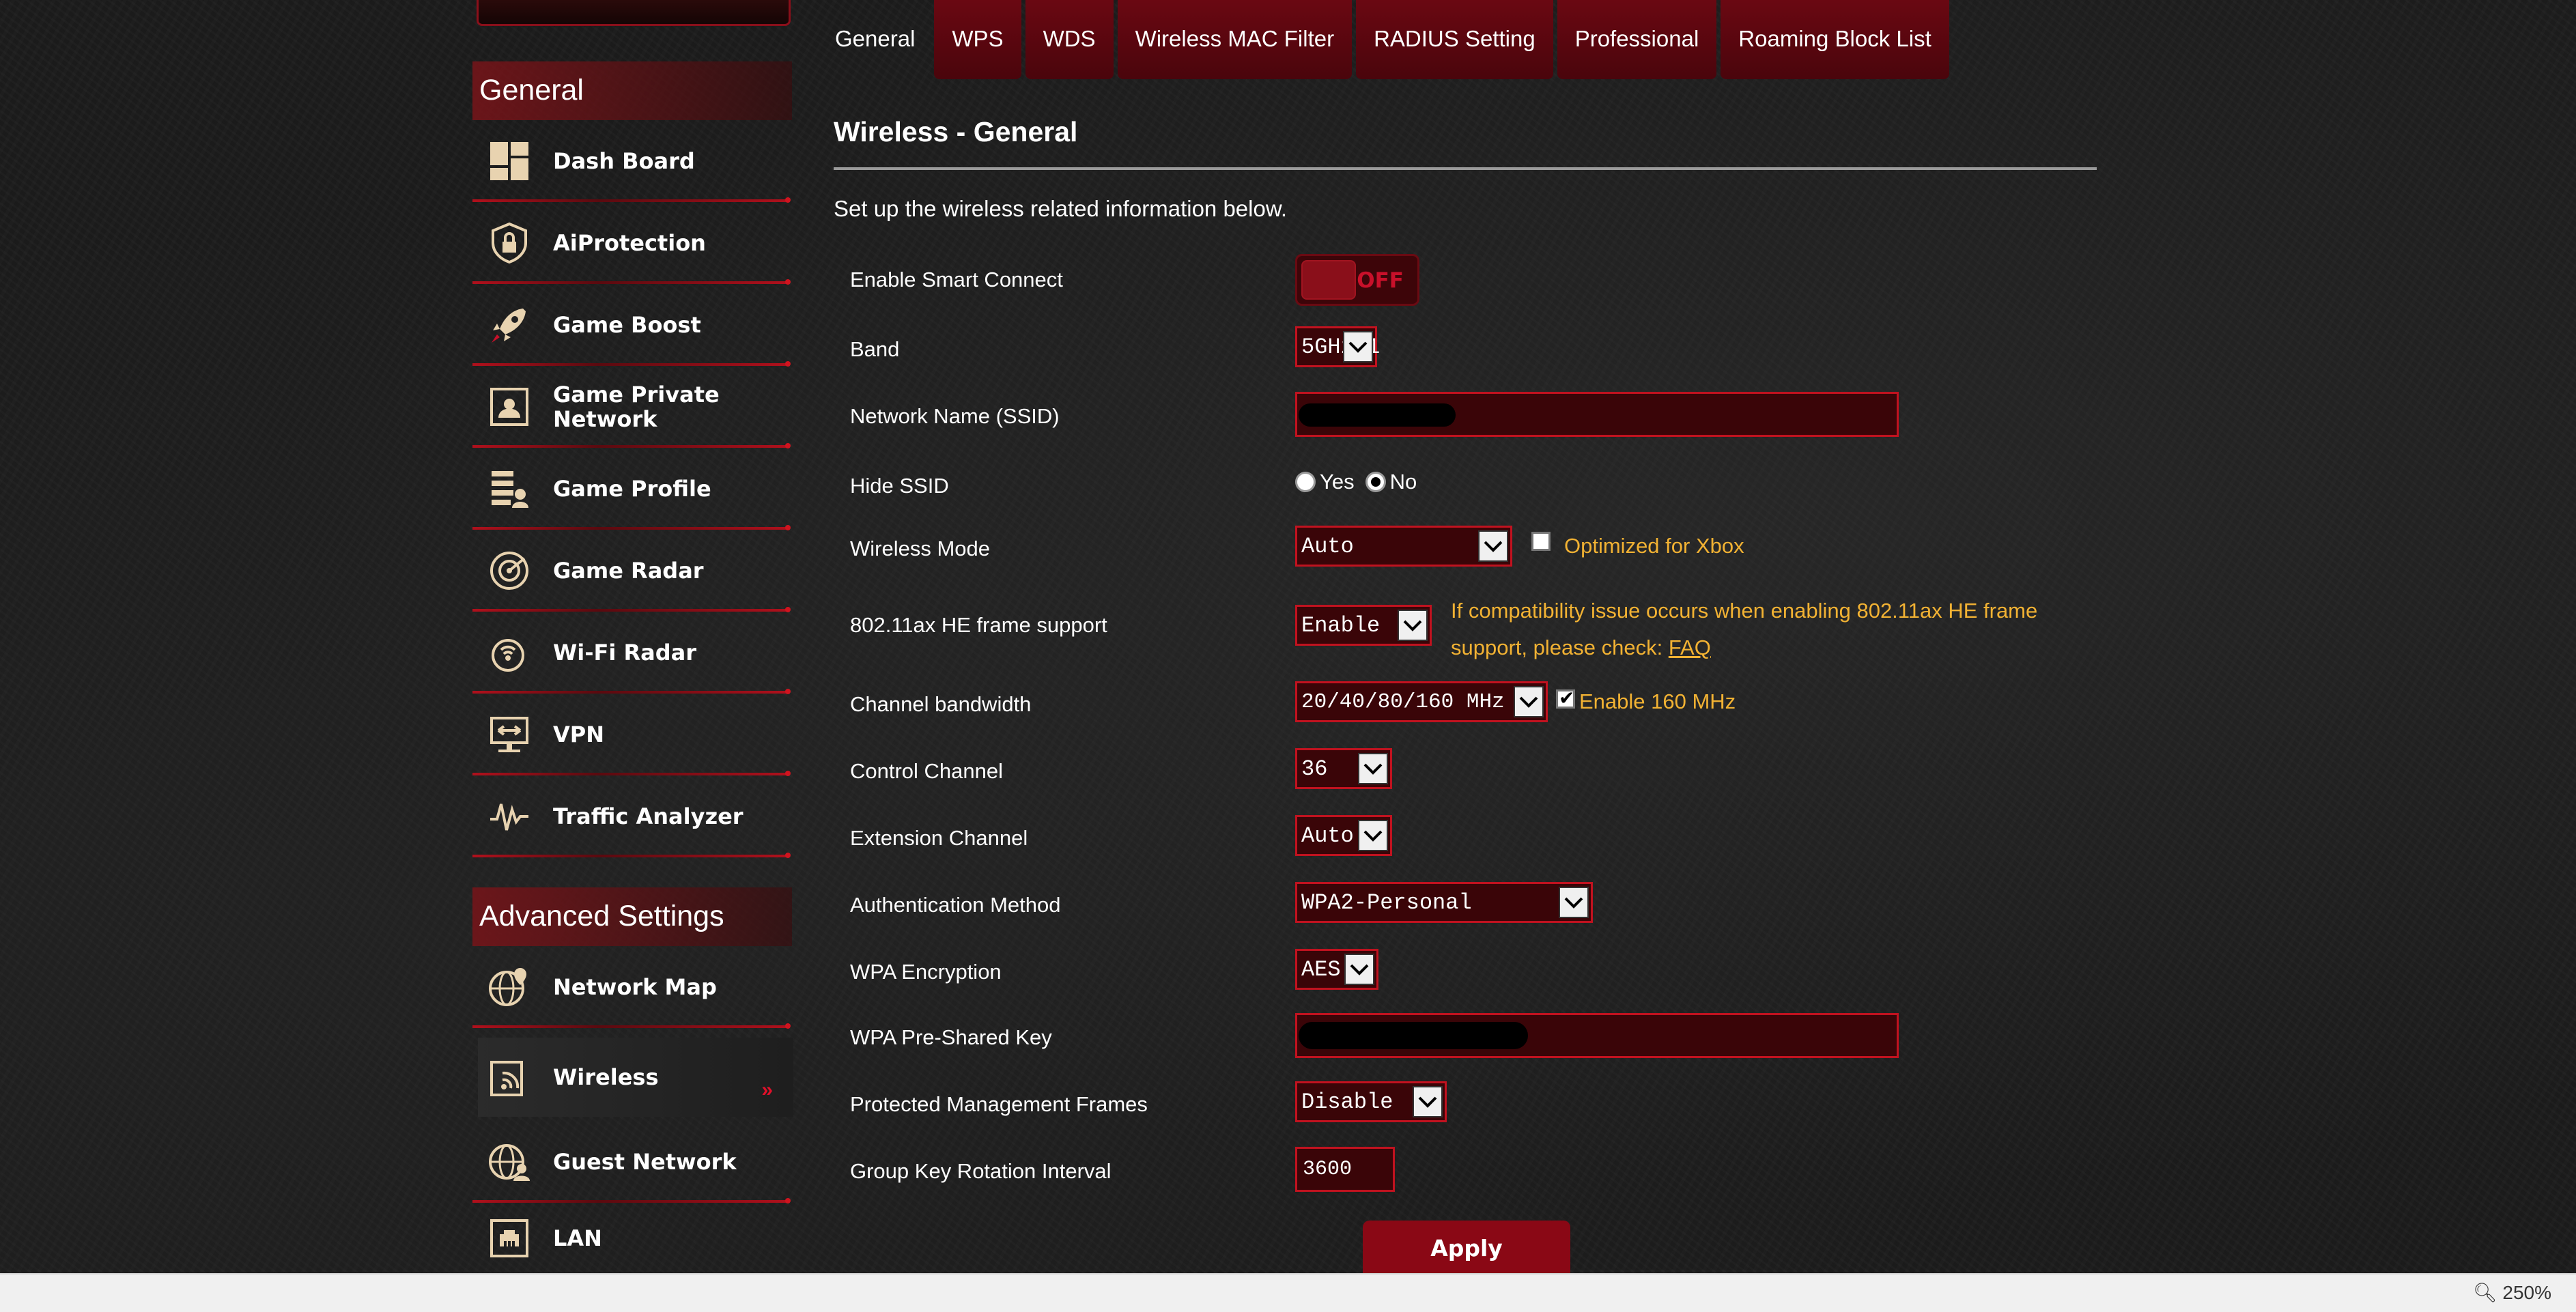 This screenshot has width=2576, height=1312. Describe the element at coordinates (977, 39) in the screenshot. I see `tab-wps: WPS` at that location.